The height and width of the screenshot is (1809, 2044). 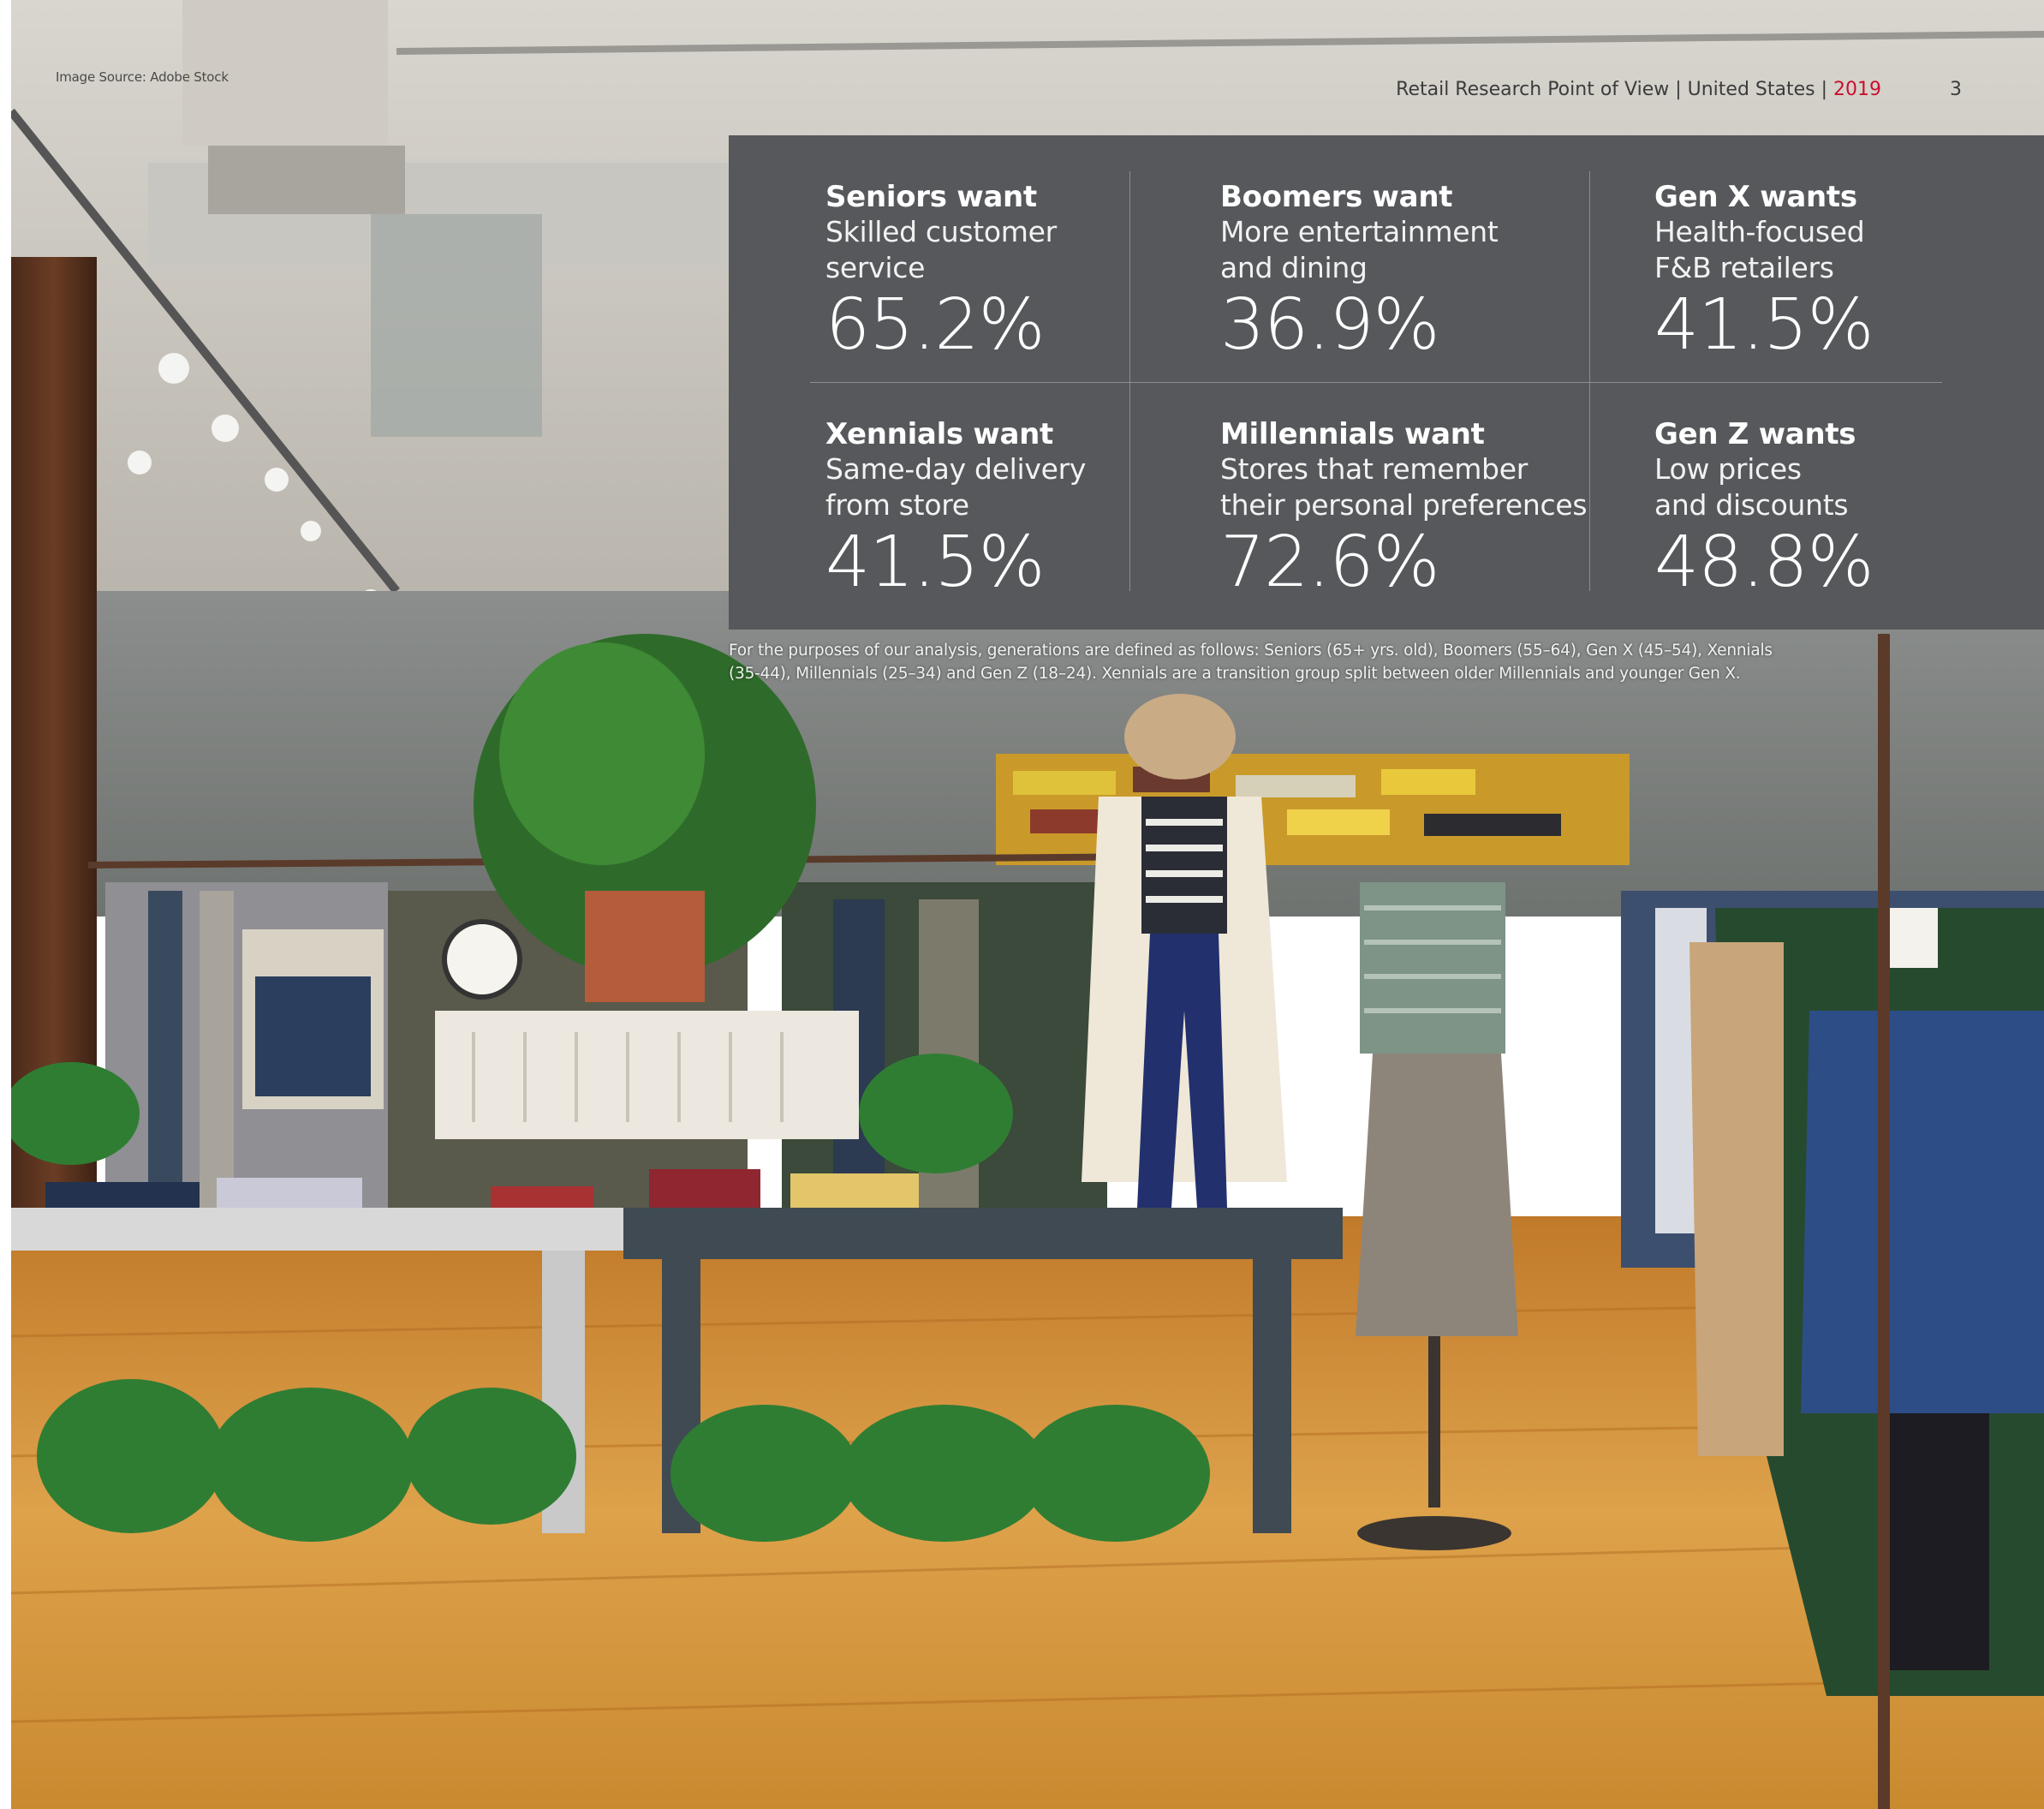 I want to click on stat-description: Stores that remember, so click(x=1374, y=469).